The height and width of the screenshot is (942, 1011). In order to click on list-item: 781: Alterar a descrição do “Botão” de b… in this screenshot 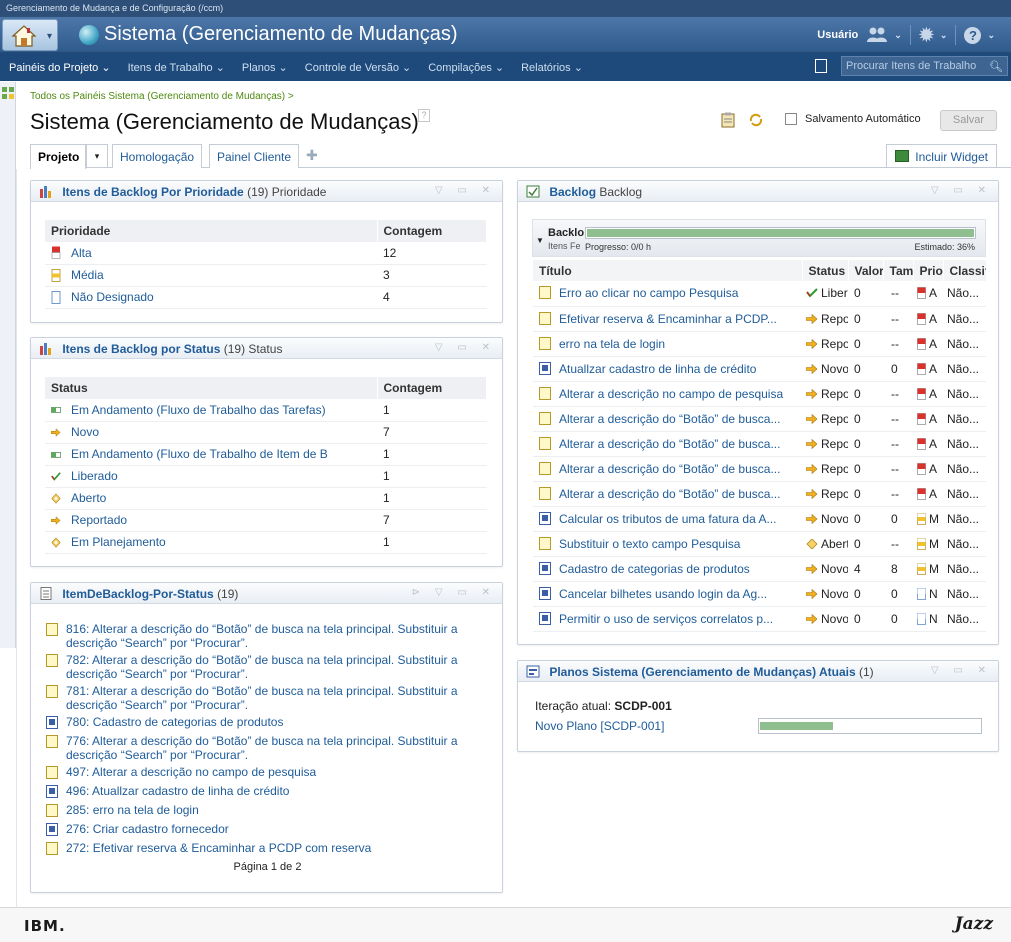, I will do `click(276, 698)`.